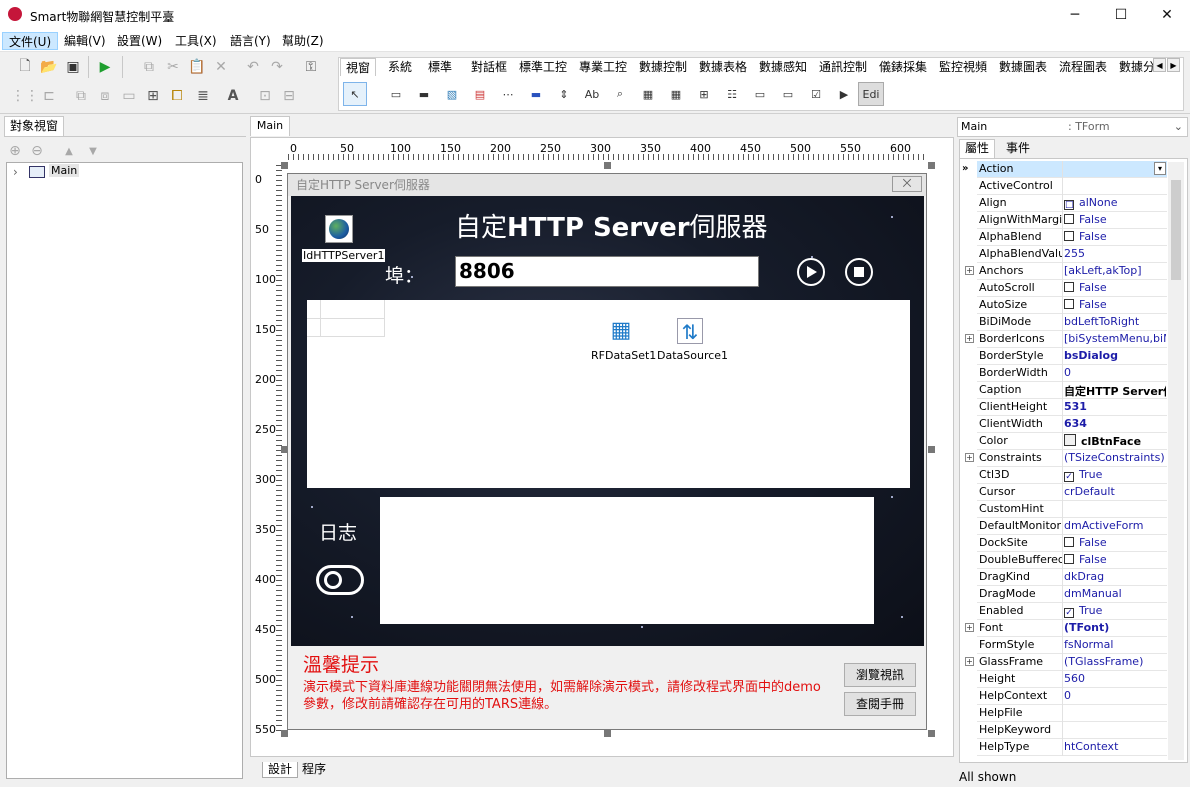  Describe the element at coordinates (1072, 220) in the screenshot. I see `property-row: AlignWithMargins False` at that location.